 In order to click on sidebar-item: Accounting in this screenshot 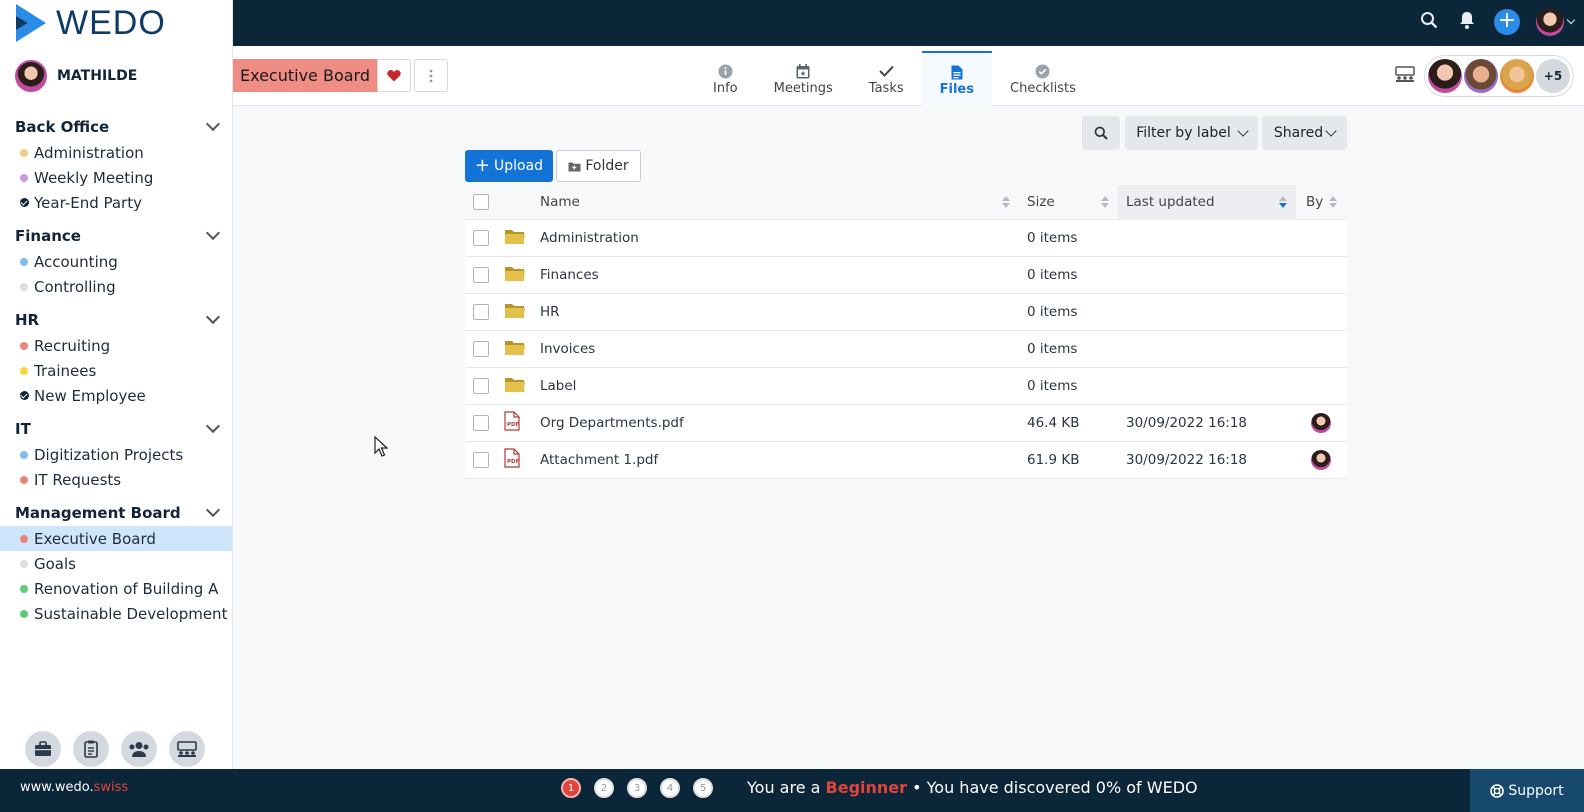, I will do `click(116, 261)`.